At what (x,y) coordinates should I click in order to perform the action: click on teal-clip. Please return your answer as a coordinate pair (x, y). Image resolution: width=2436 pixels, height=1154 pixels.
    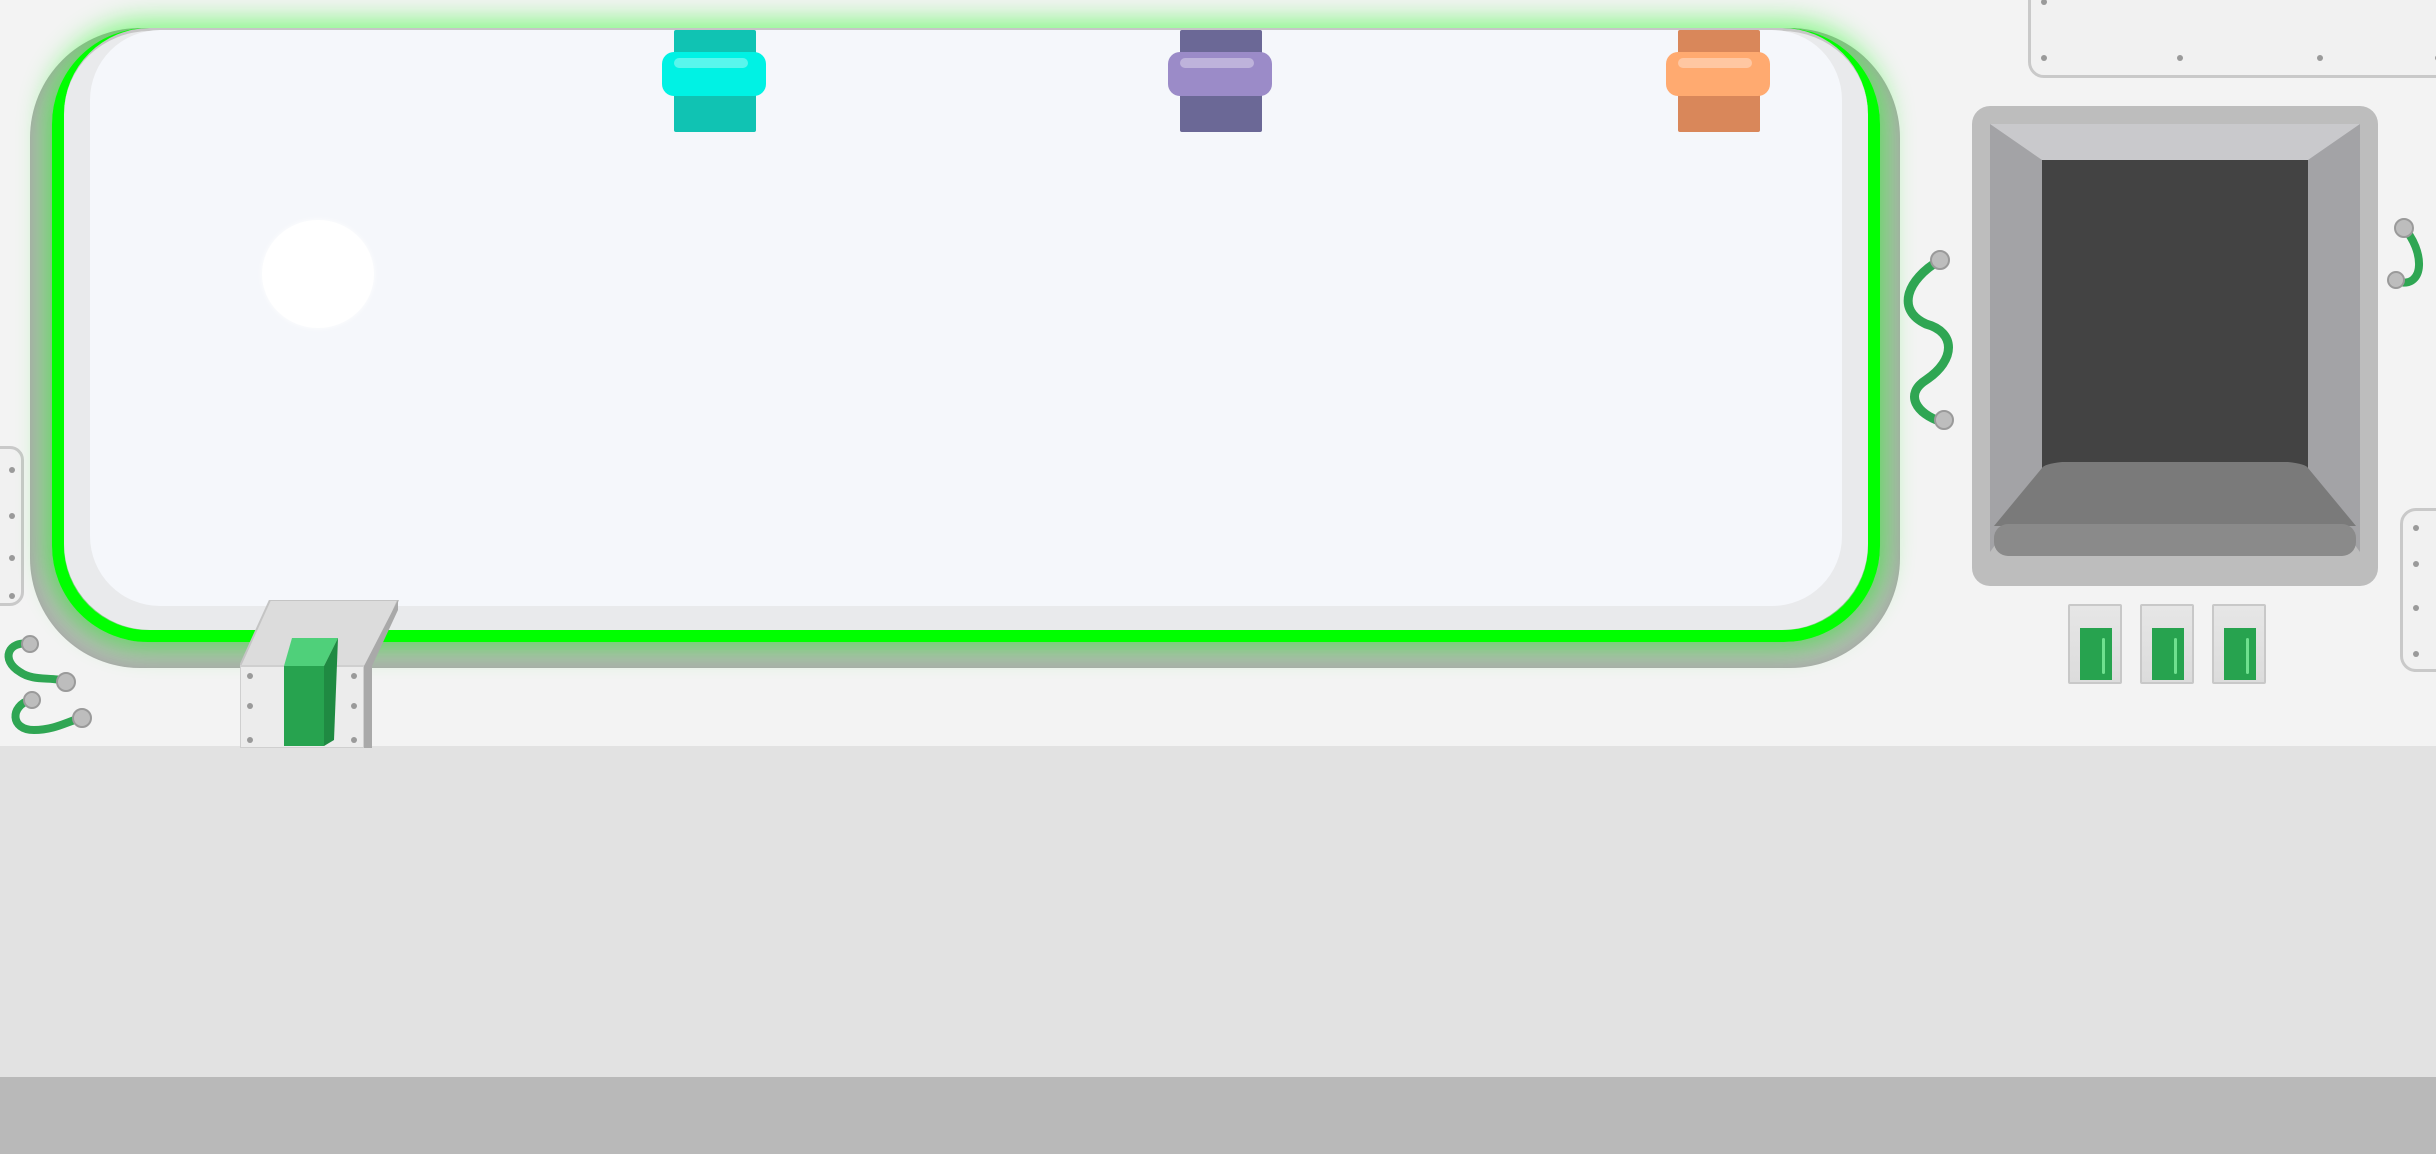
    Looking at the image, I should click on (714, 82).